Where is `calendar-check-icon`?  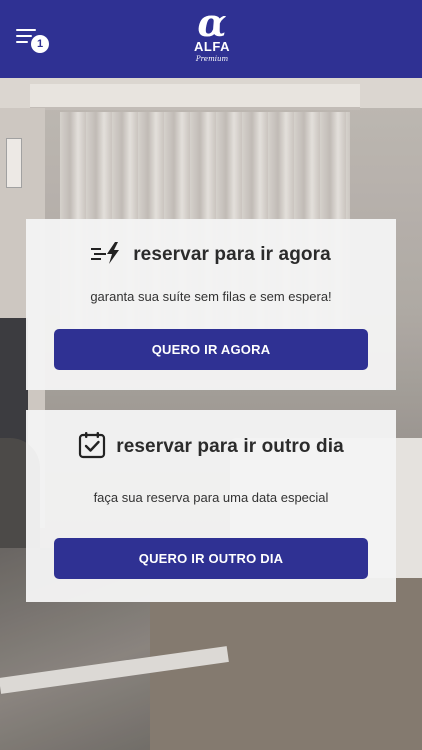
calendar-check-icon is located at coordinates (92, 447).